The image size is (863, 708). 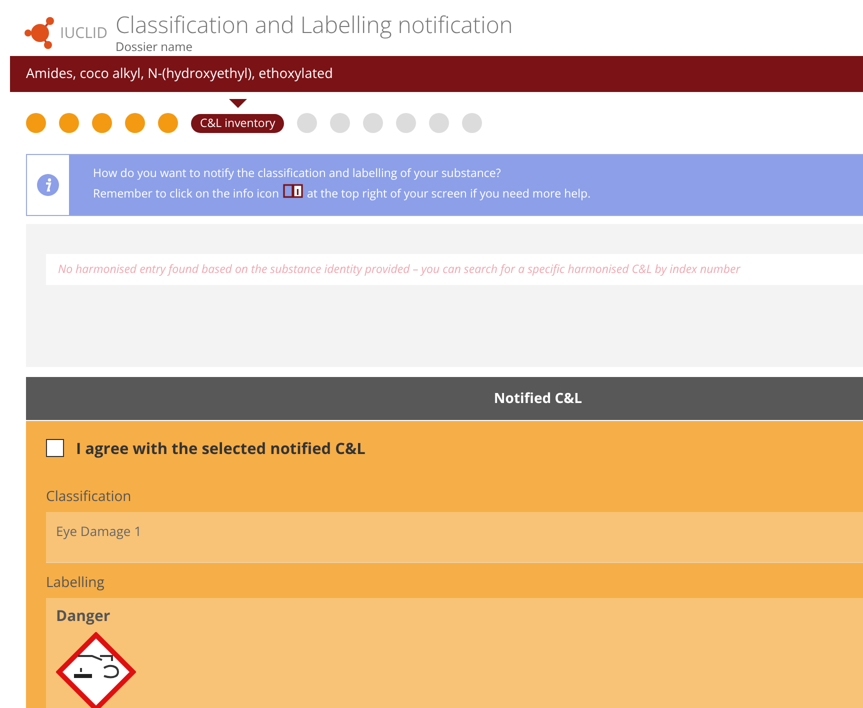 I want to click on corrosion-pictogram-icon, so click(x=96, y=670).